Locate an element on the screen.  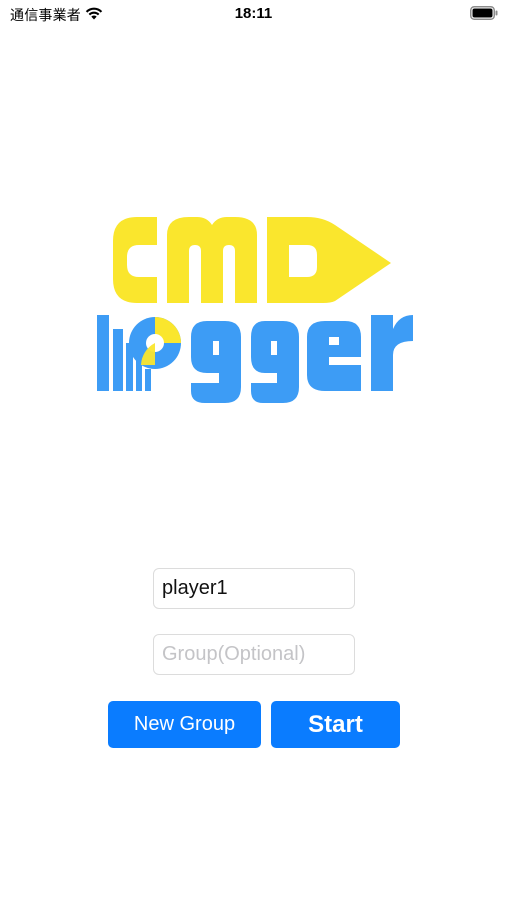
status-bar: 通信事業者 18:11 is located at coordinates (253, 14).